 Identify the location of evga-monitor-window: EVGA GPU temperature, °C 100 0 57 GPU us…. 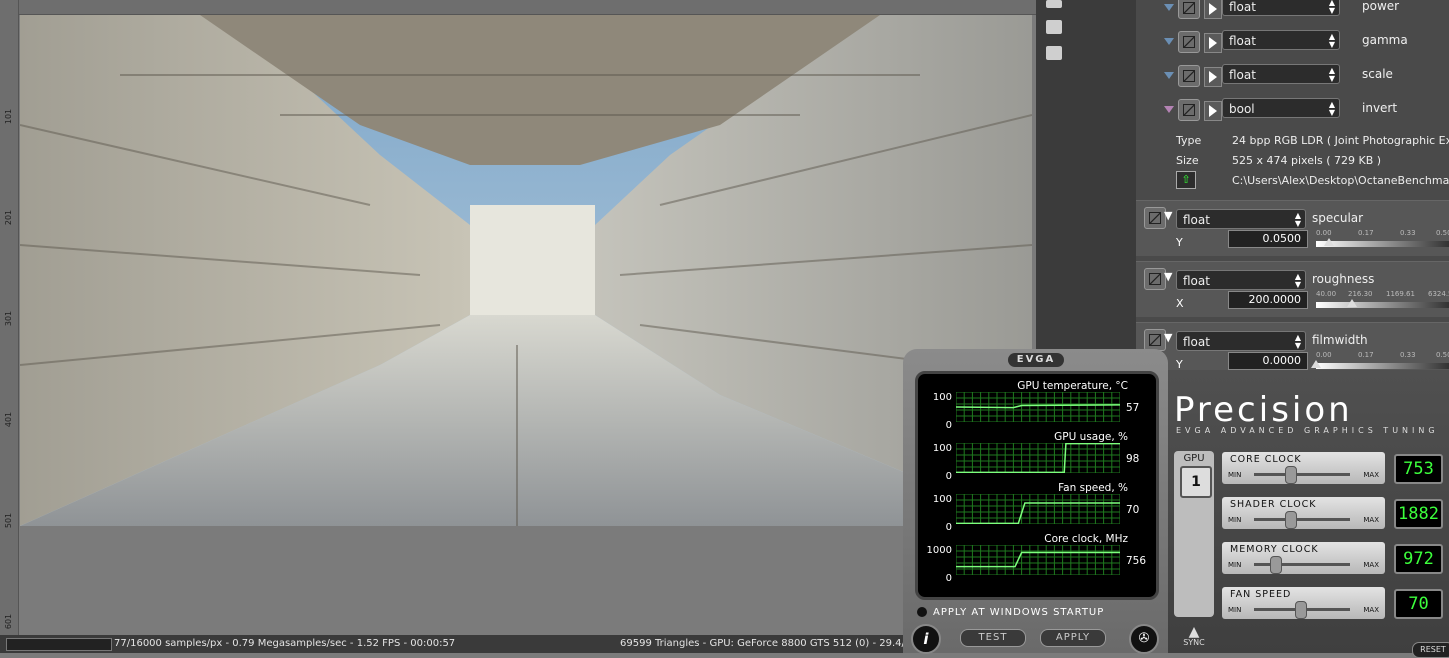
(1035, 501).